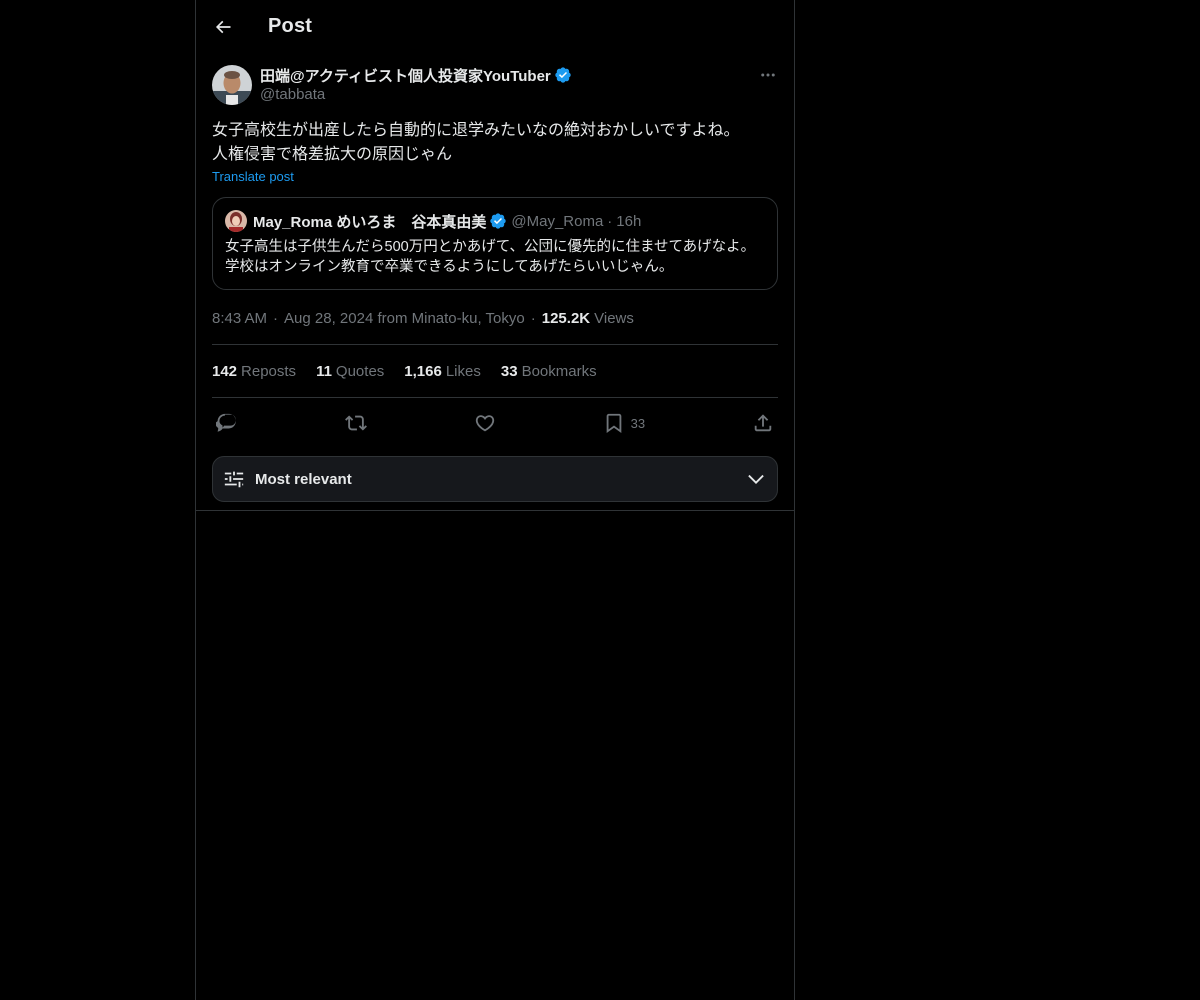 This screenshot has width=1200, height=1000. I want to click on author-name: 田端@アクティビスト個人投資家YouTuber, so click(405, 75).